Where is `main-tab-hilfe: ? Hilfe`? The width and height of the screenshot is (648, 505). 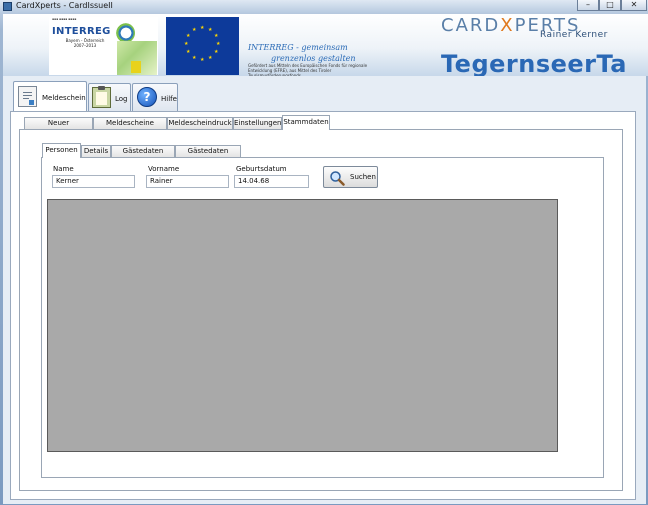 main-tab-hilfe: ? Hilfe is located at coordinates (155, 97).